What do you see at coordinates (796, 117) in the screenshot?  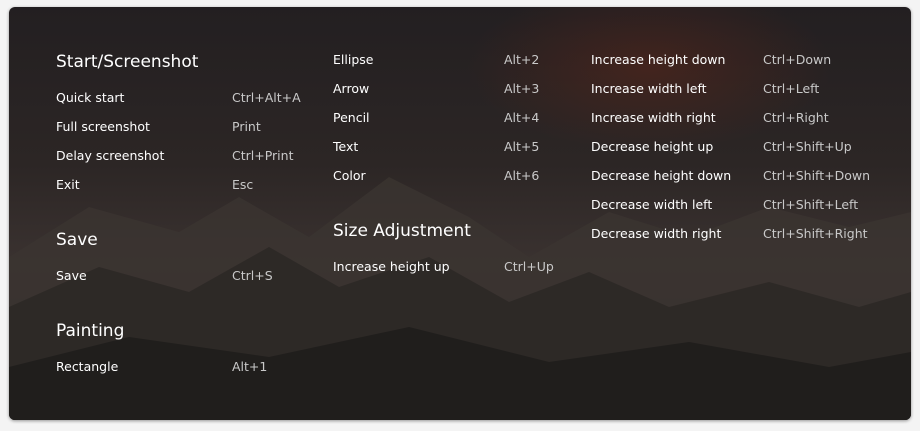 I see `shortcut-key: Ctrl+Right` at bounding box center [796, 117].